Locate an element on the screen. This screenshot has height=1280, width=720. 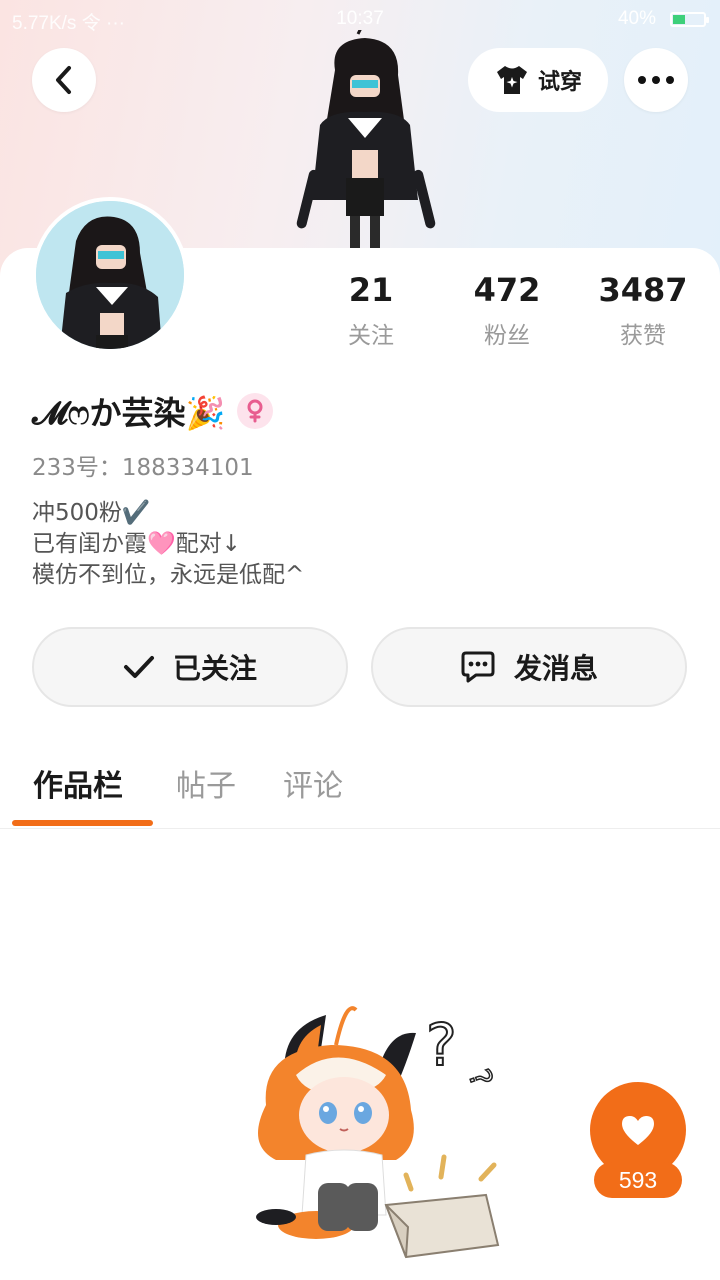
checkmark-icon is located at coordinates (138, 667).